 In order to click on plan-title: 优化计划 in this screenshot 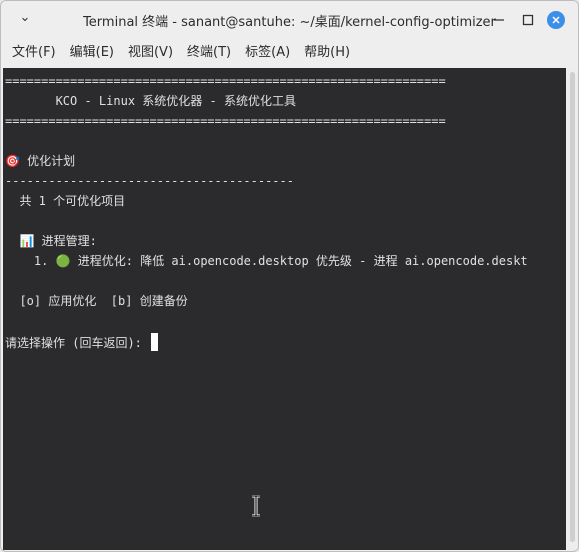, I will do `click(47, 161)`.